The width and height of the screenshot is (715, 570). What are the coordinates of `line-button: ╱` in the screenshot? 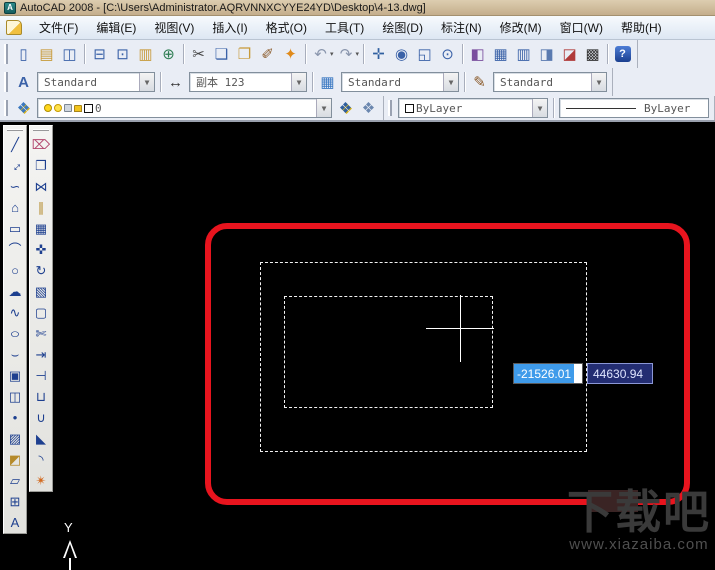 It's located at (15, 144).